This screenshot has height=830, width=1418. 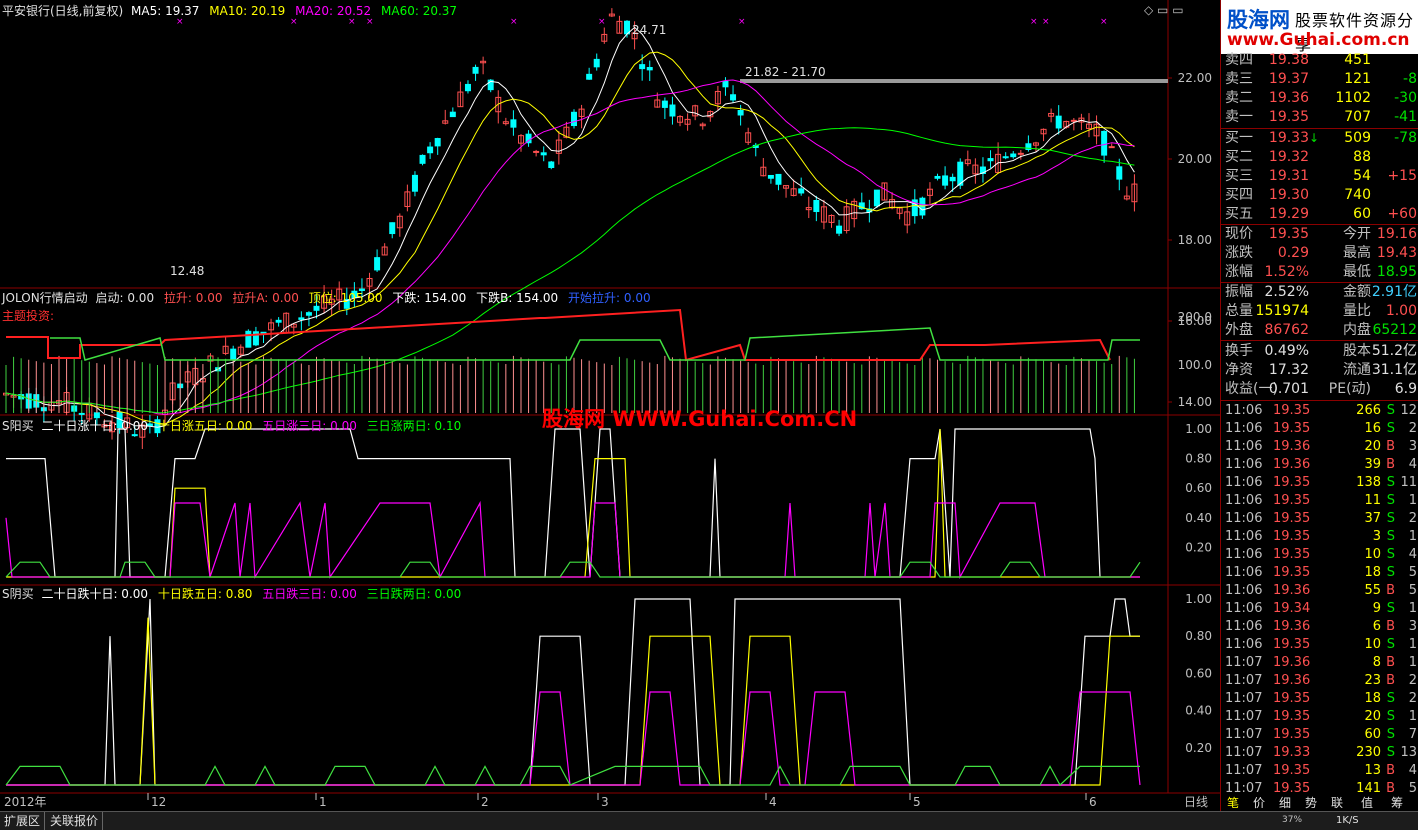 What do you see at coordinates (1357, 117) in the screenshot?
I see `ask-volume: 707` at bounding box center [1357, 117].